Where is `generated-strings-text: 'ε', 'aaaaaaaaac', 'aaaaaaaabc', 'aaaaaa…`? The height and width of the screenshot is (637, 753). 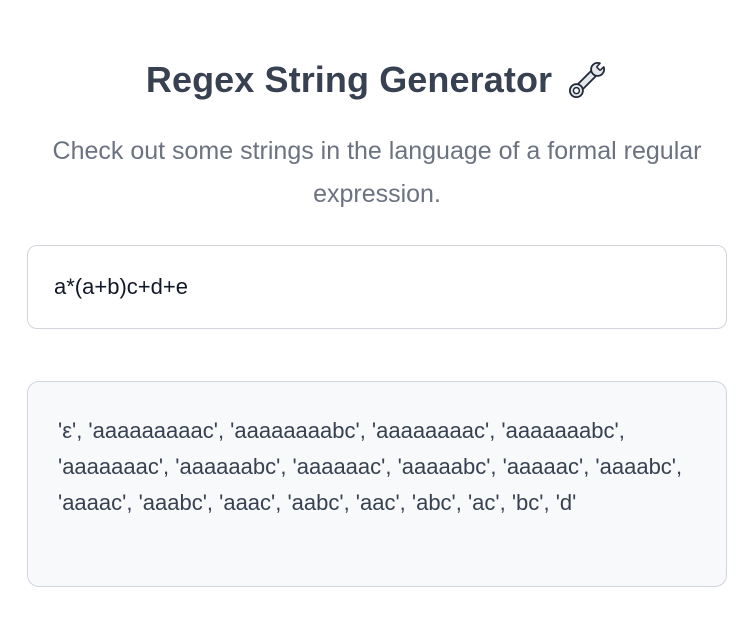 generated-strings-text: 'ε', 'aaaaaaaaac', 'aaaaaaaabc', 'aaaaaa… is located at coordinates (370, 466).